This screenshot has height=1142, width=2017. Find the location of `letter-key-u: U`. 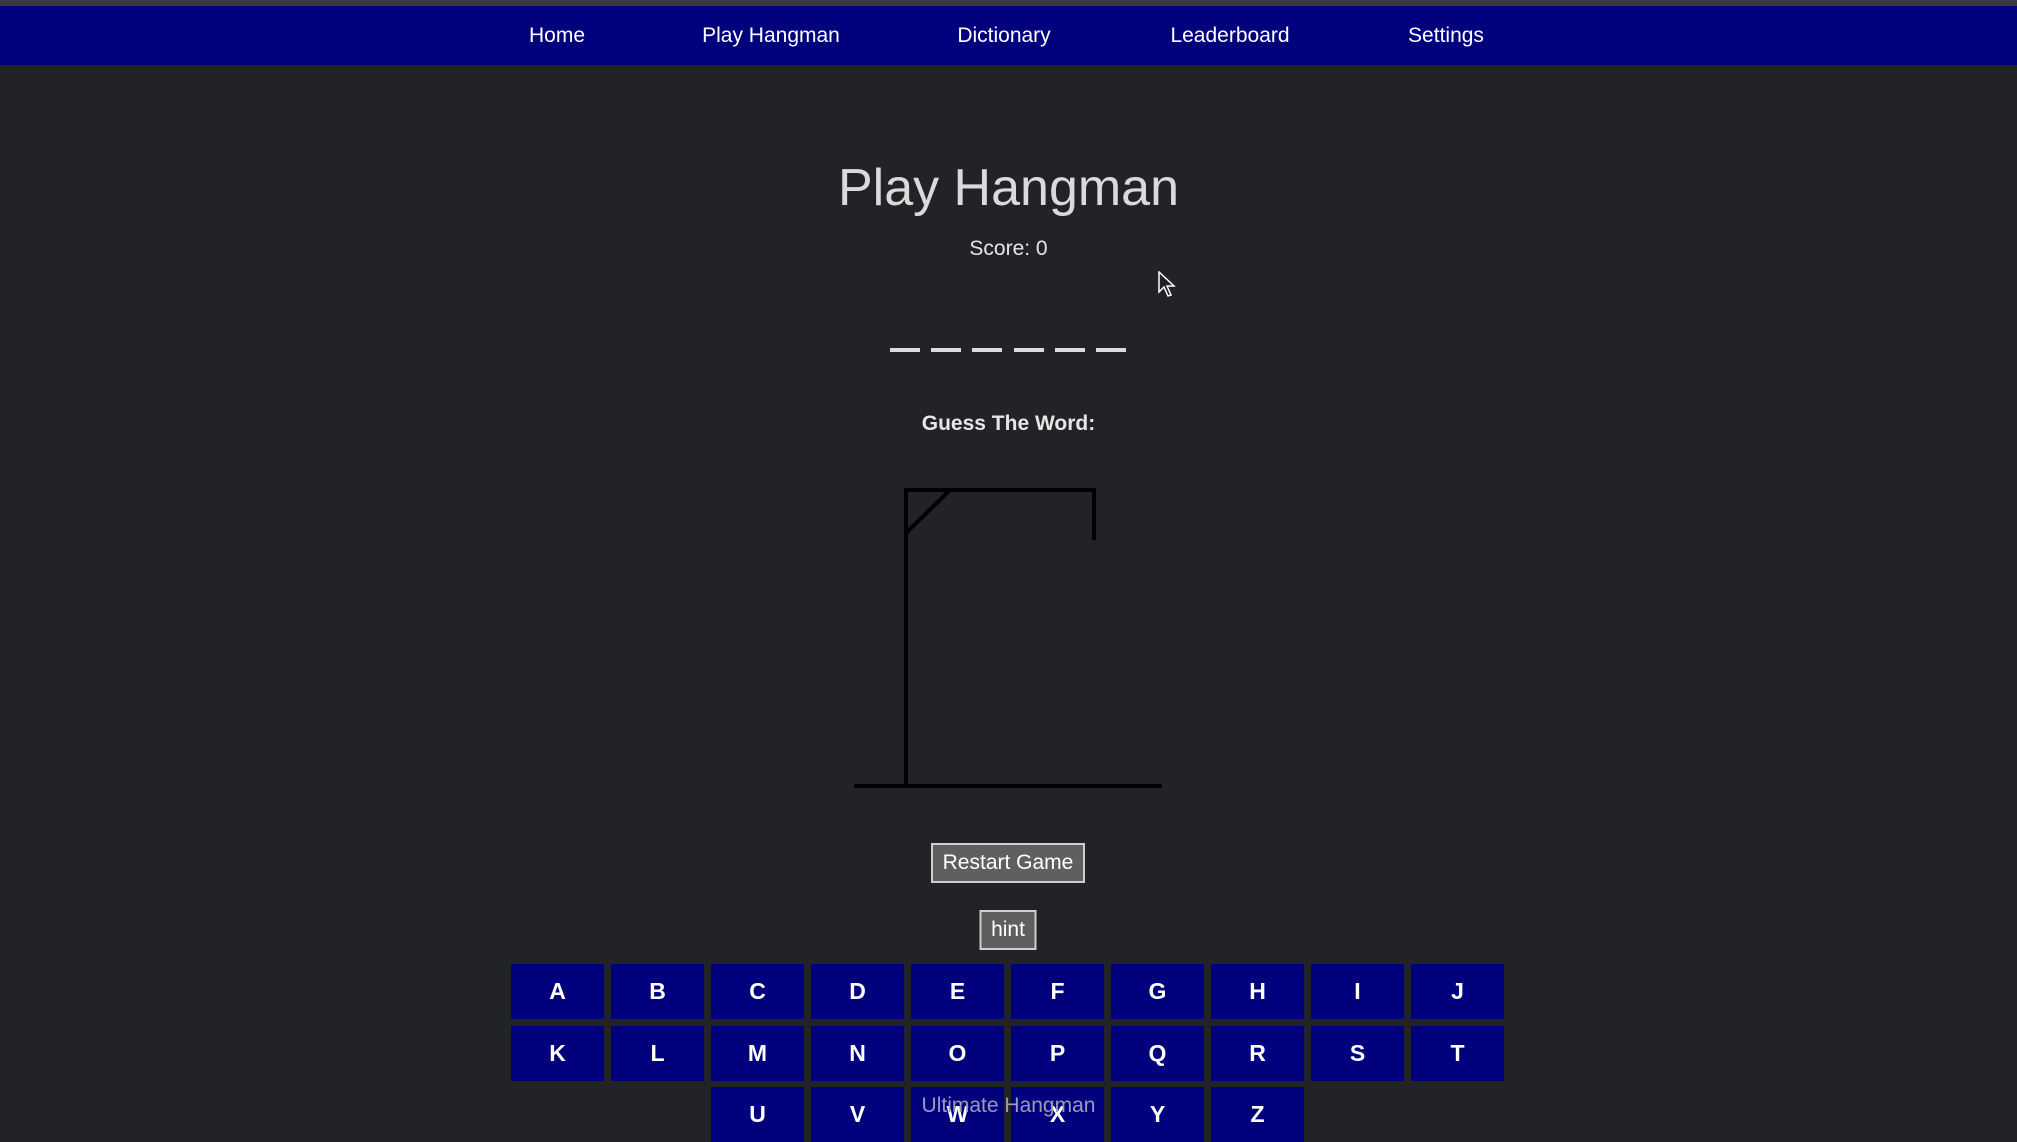

letter-key-u: U is located at coordinates (757, 1114).